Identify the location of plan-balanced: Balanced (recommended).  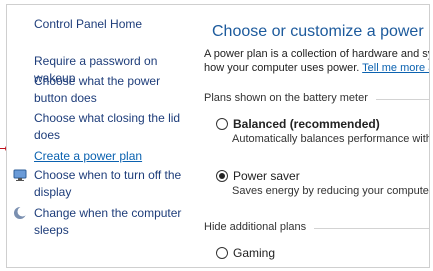
(298, 124).